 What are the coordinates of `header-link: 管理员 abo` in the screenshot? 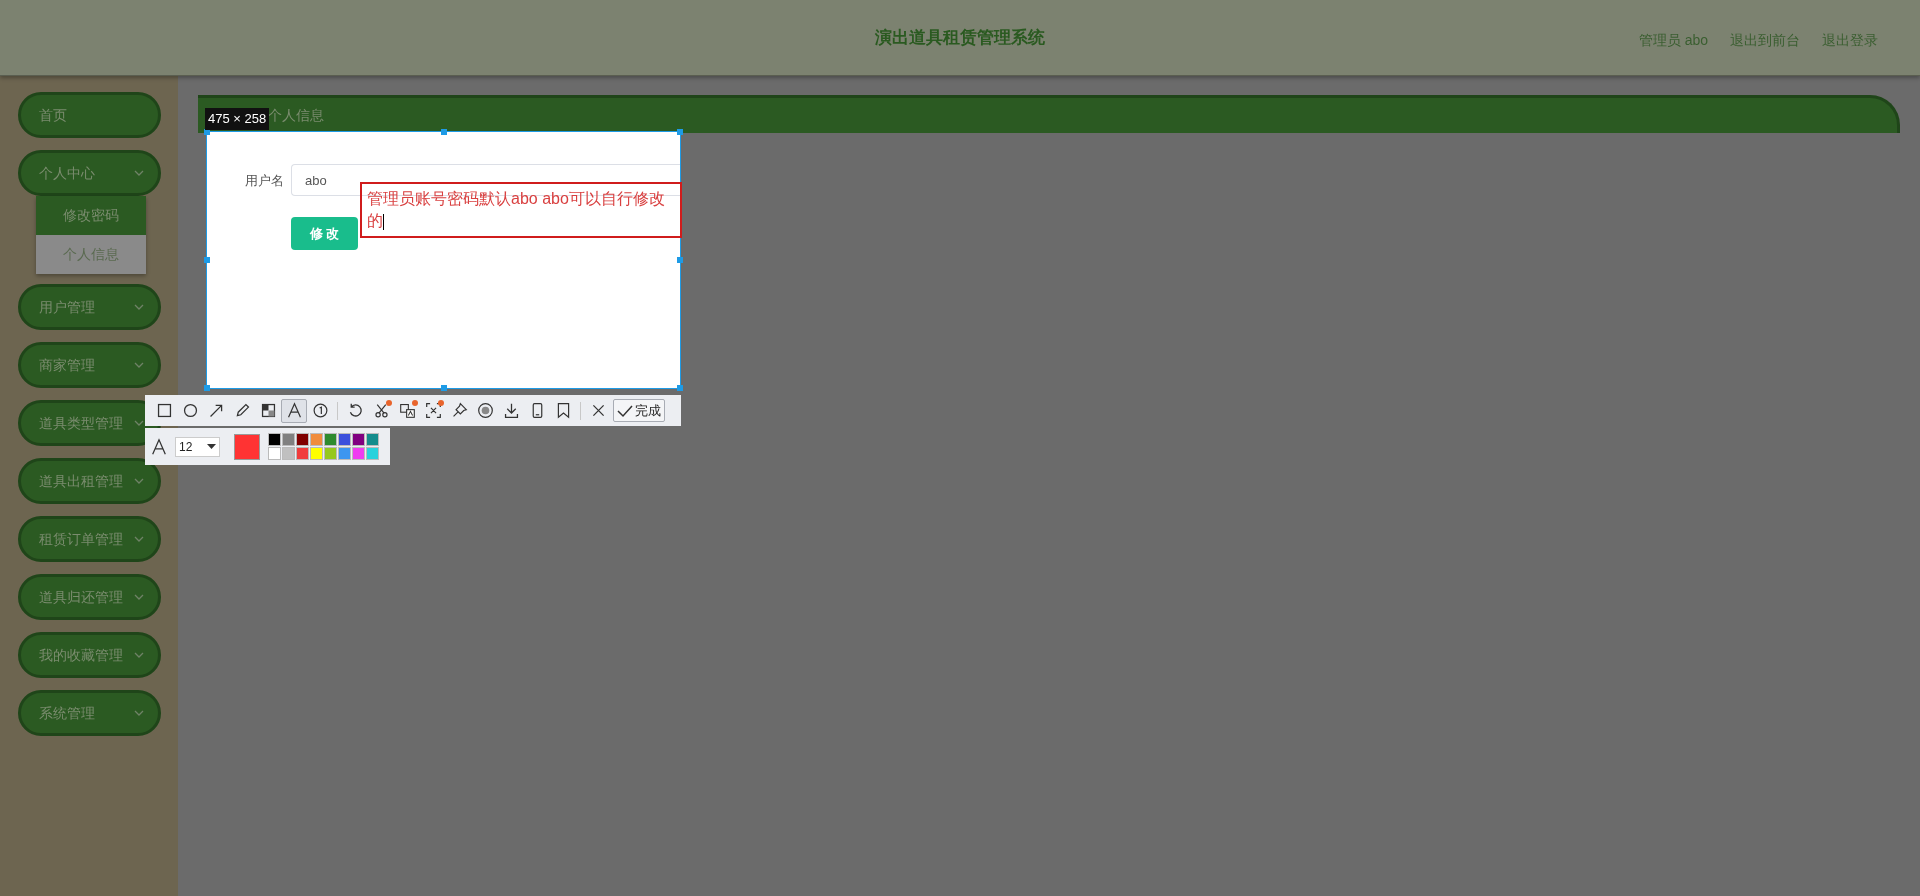 It's located at (1673, 40).